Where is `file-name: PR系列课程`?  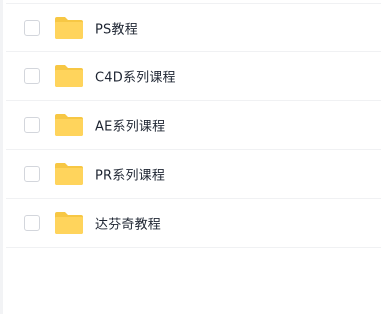
file-name: PR系列课程 is located at coordinates (130, 174).